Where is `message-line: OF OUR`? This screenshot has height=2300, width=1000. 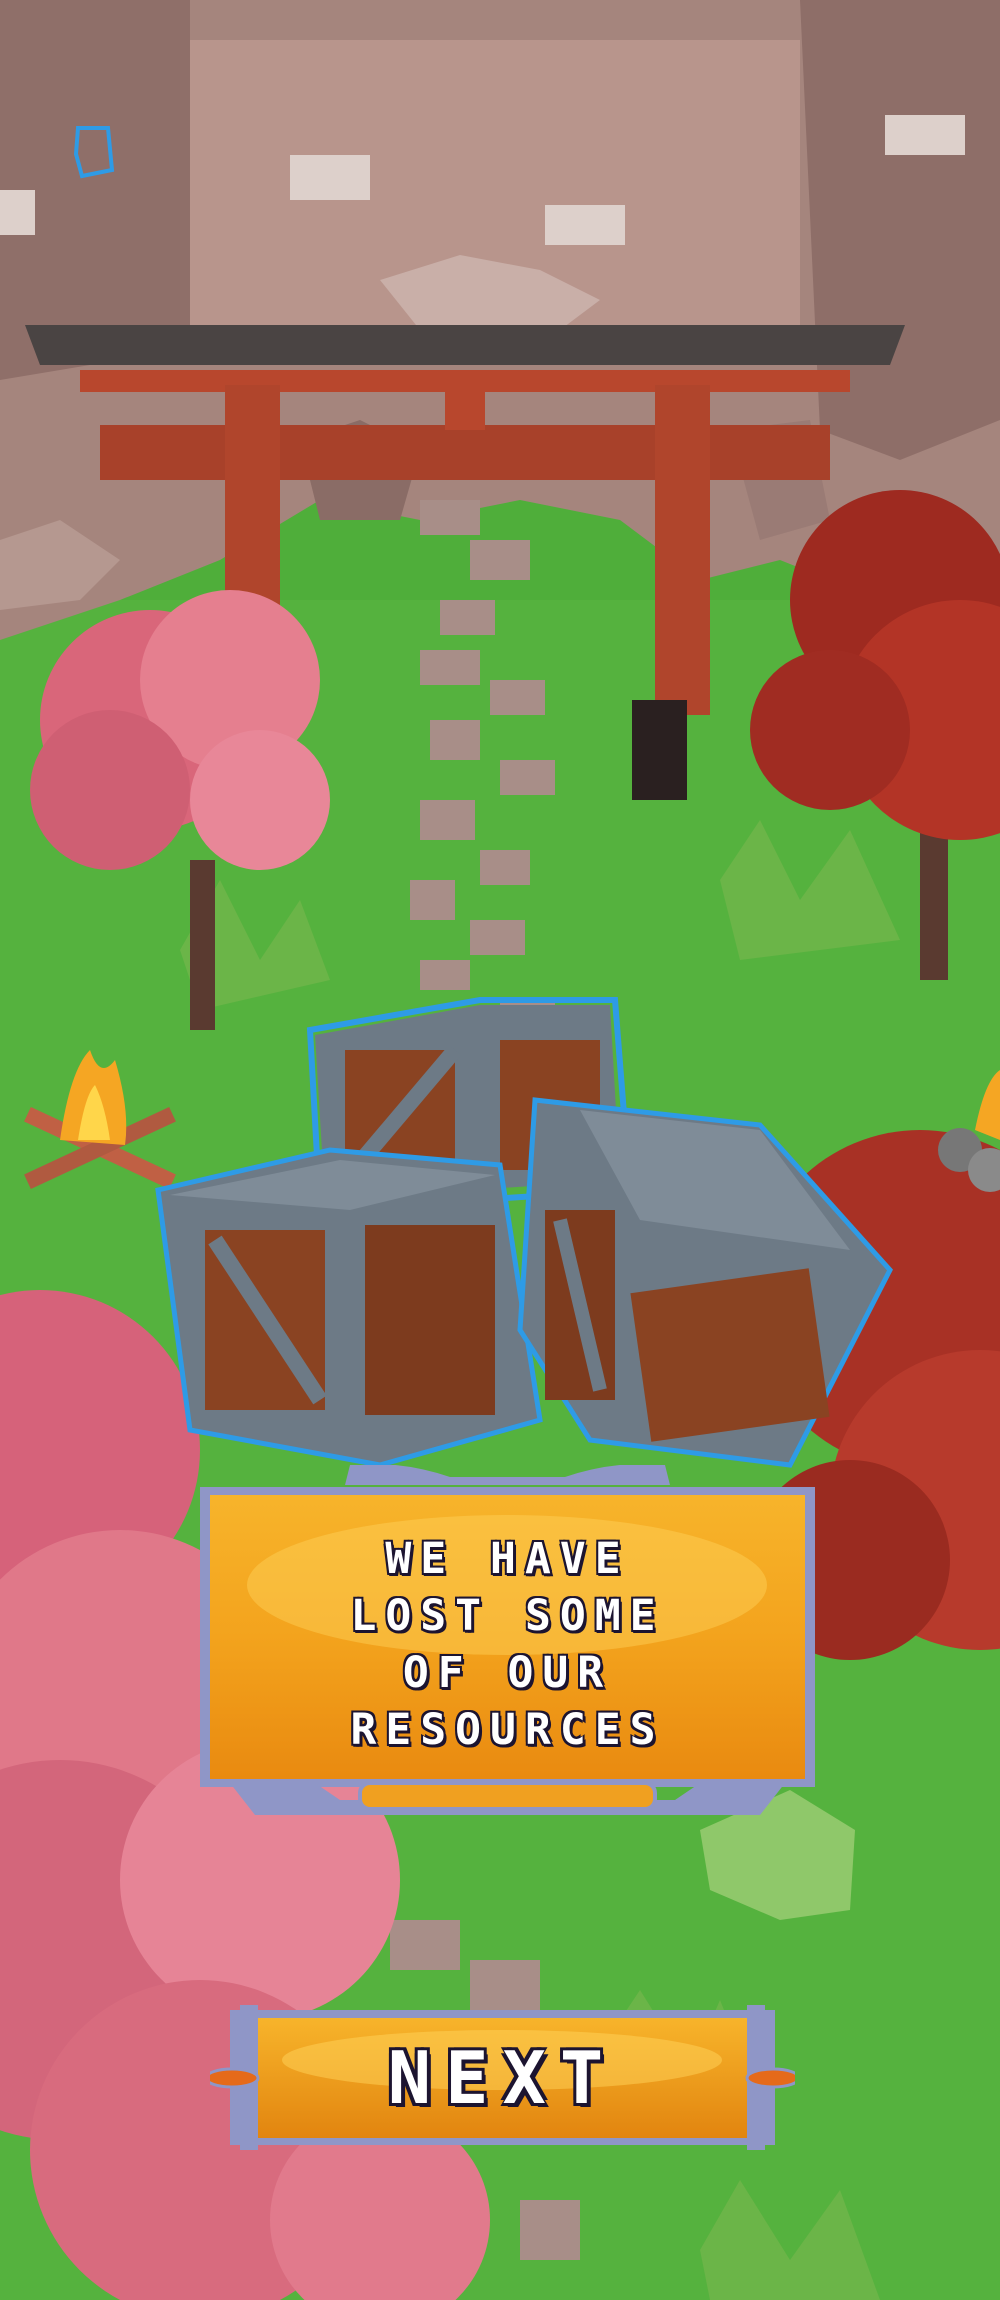
message-line: OF OUR is located at coordinates (507, 1673).